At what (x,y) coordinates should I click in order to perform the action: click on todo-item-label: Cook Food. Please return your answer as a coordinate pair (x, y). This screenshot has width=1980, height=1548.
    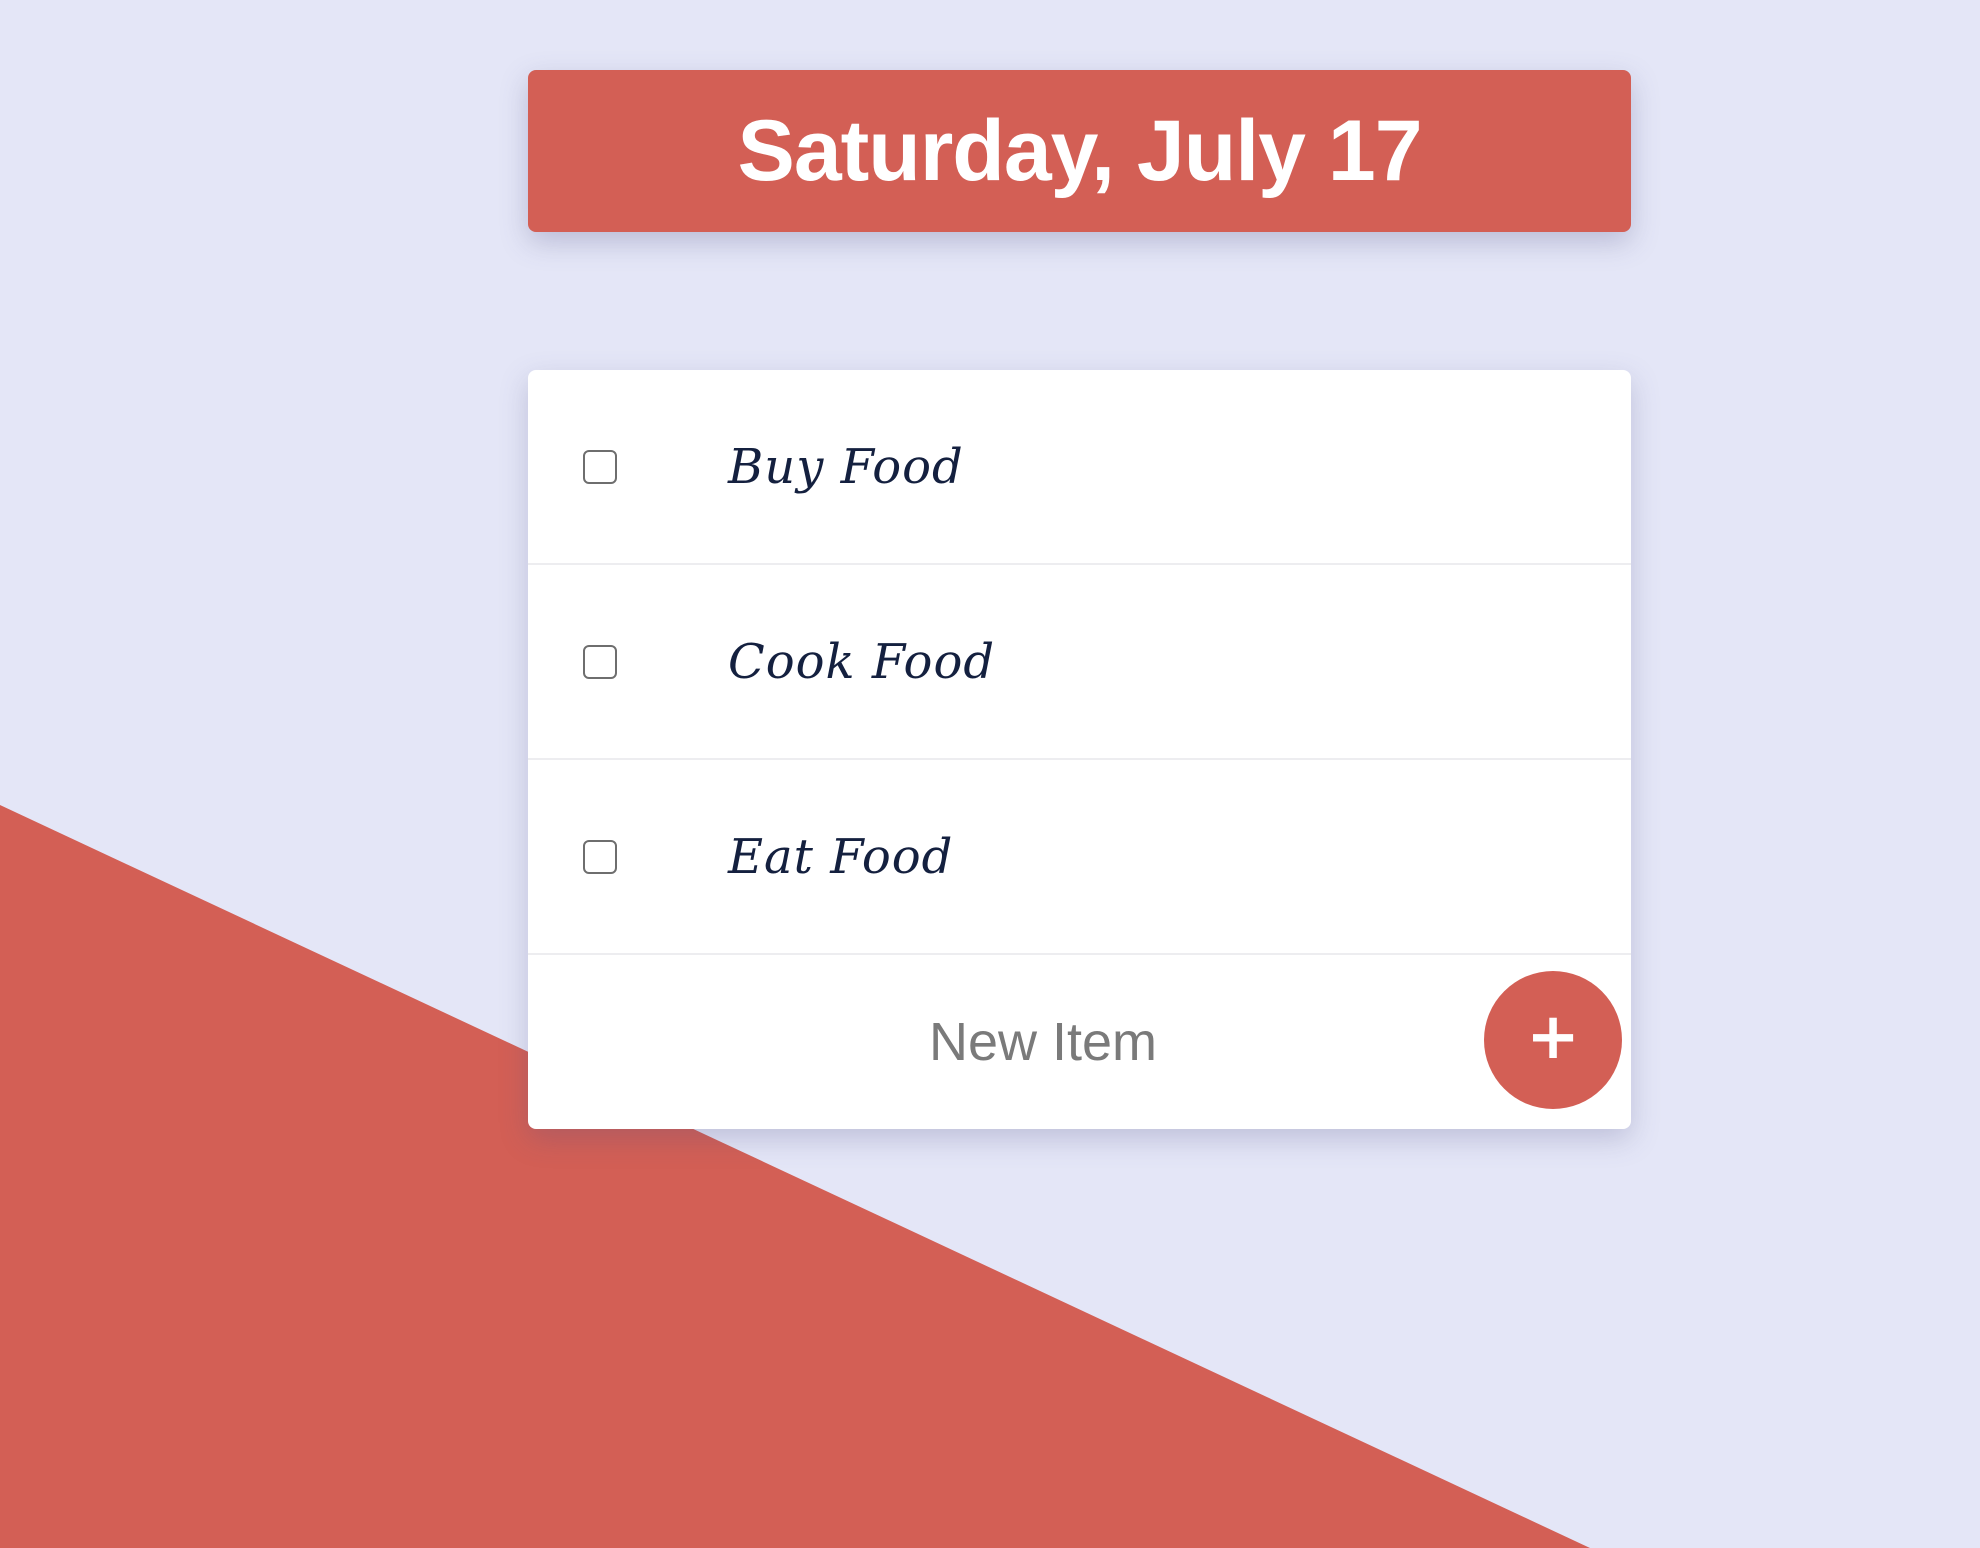
    Looking at the image, I should click on (862, 661).